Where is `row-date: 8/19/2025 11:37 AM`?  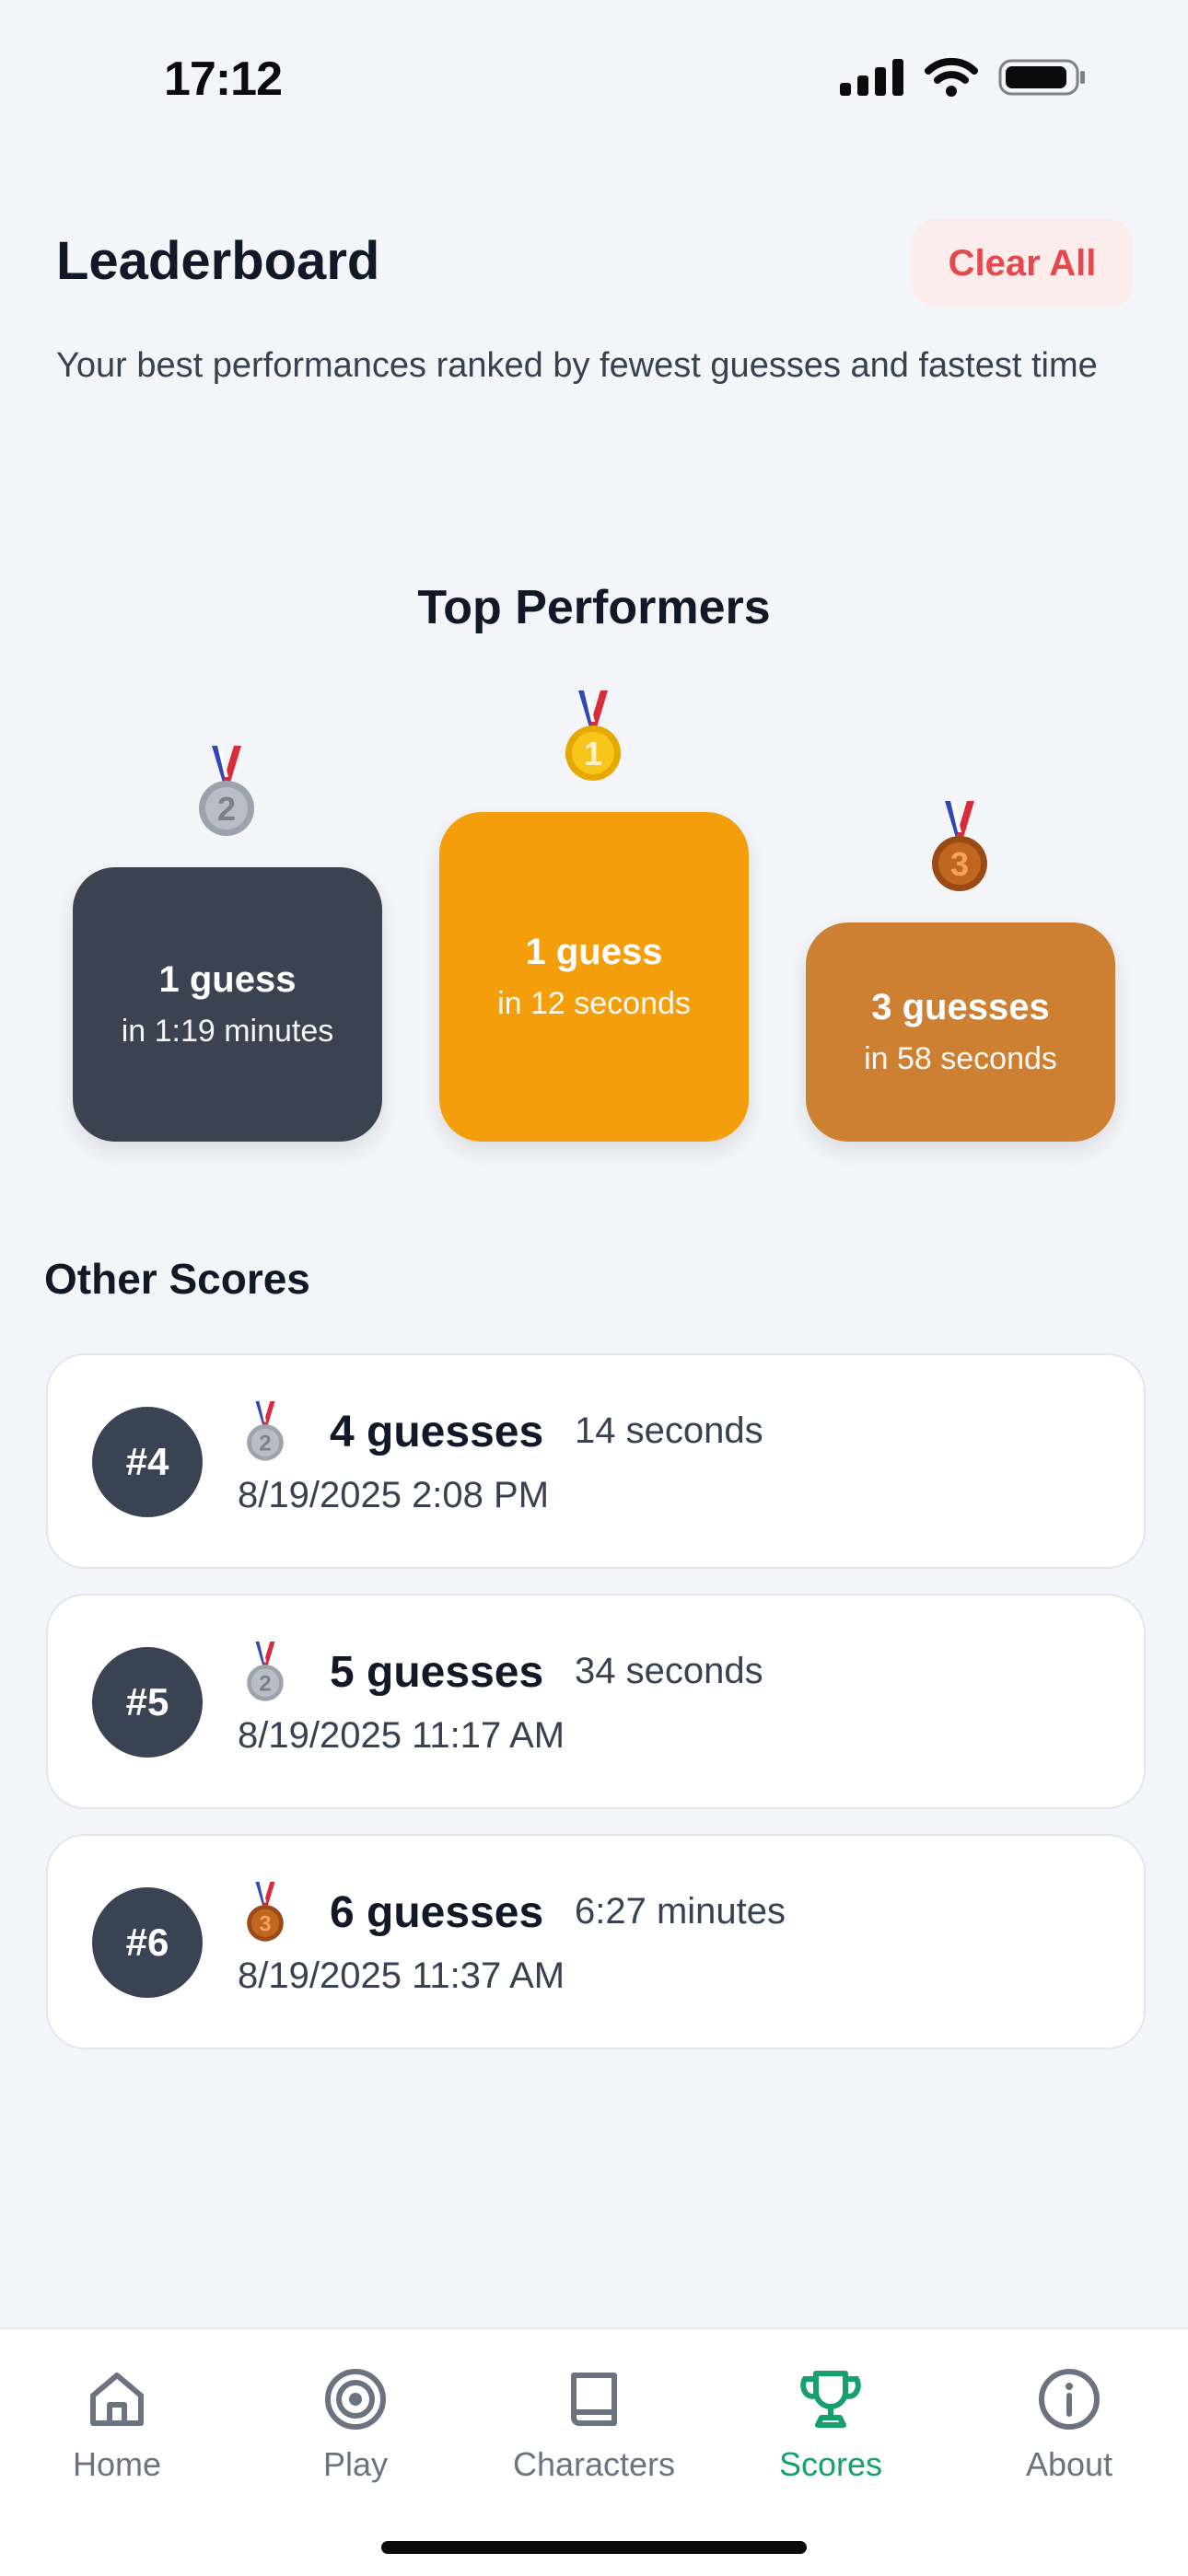
row-date: 8/19/2025 11:37 AM is located at coordinates (401, 1975).